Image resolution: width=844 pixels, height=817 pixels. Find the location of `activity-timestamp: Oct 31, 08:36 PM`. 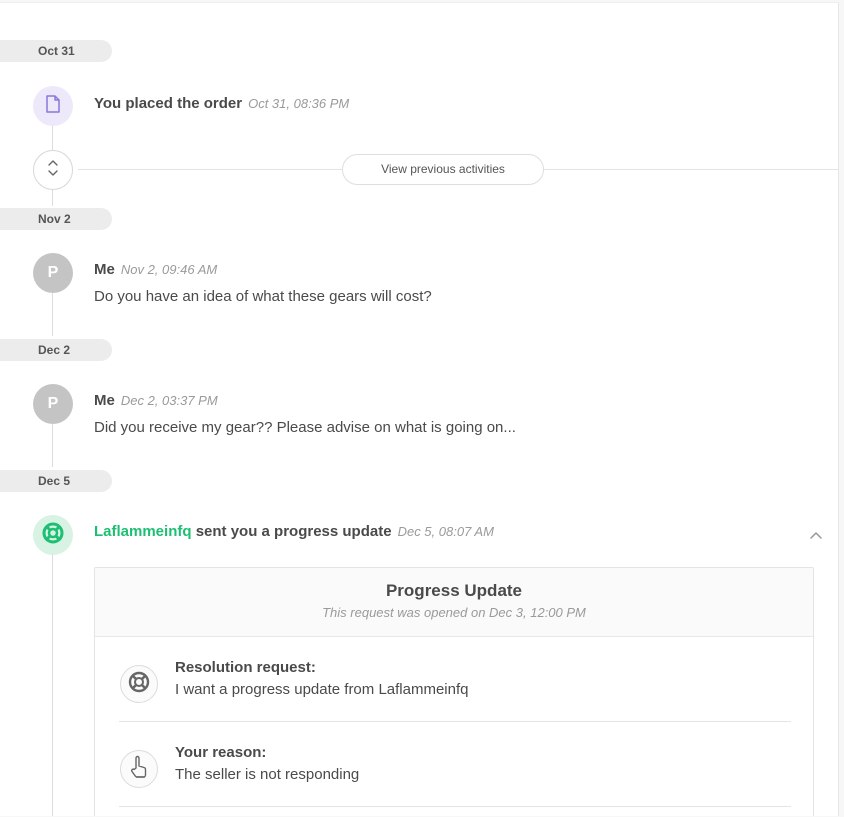

activity-timestamp: Oct 31, 08:36 PM is located at coordinates (299, 103).